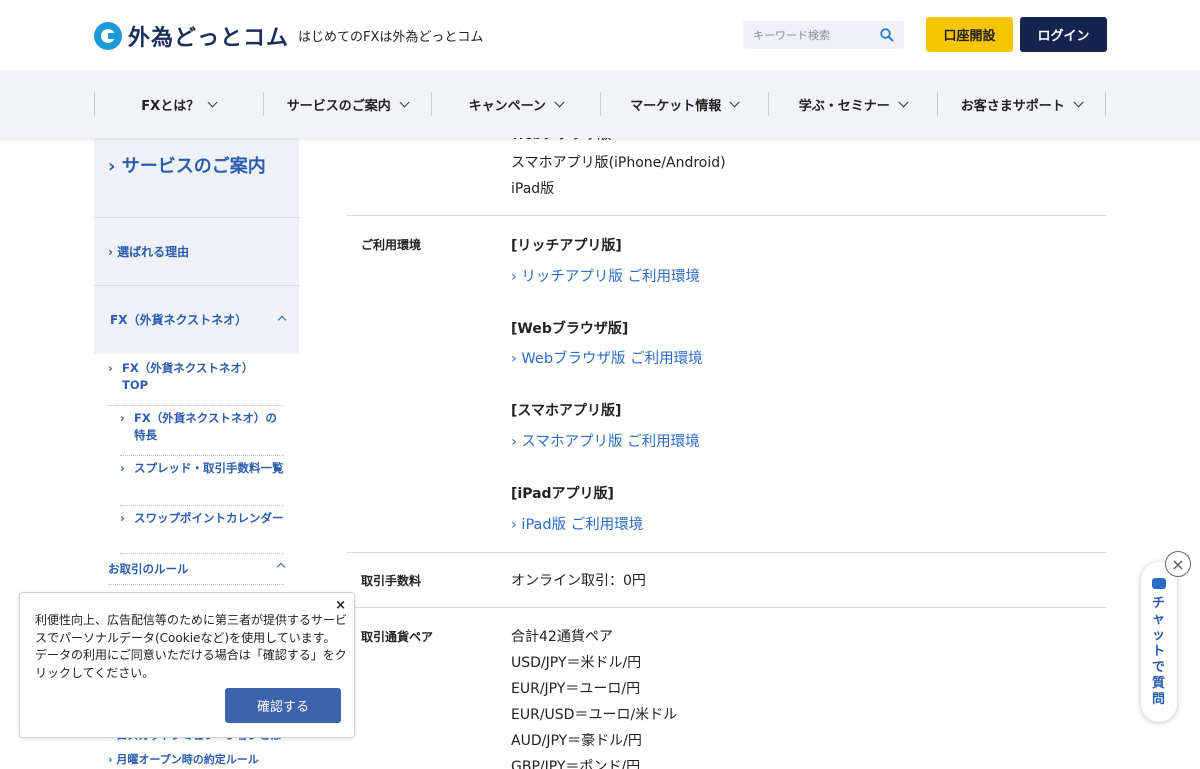 This screenshot has width=1200, height=769. I want to click on env-link-smartphone: › スマホアプリ版 ご利用環境, so click(605, 440).